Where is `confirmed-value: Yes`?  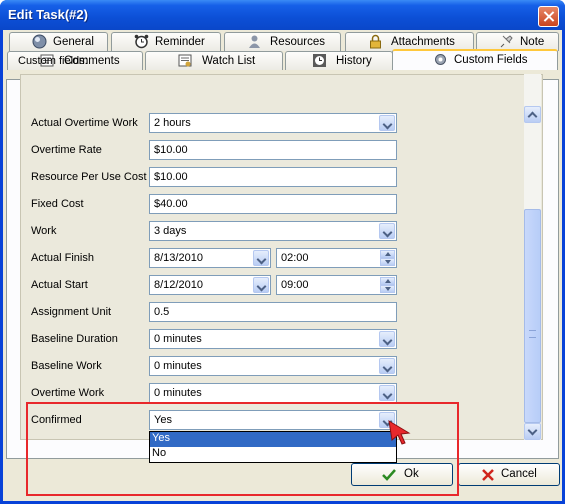
confirmed-value: Yes is located at coordinates (163, 420).